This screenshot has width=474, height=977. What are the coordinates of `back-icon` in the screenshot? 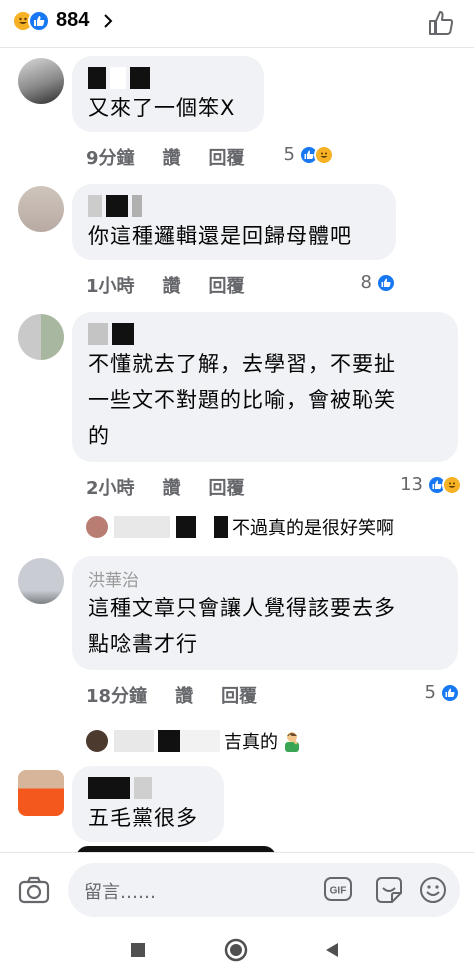 It's located at (332, 950).